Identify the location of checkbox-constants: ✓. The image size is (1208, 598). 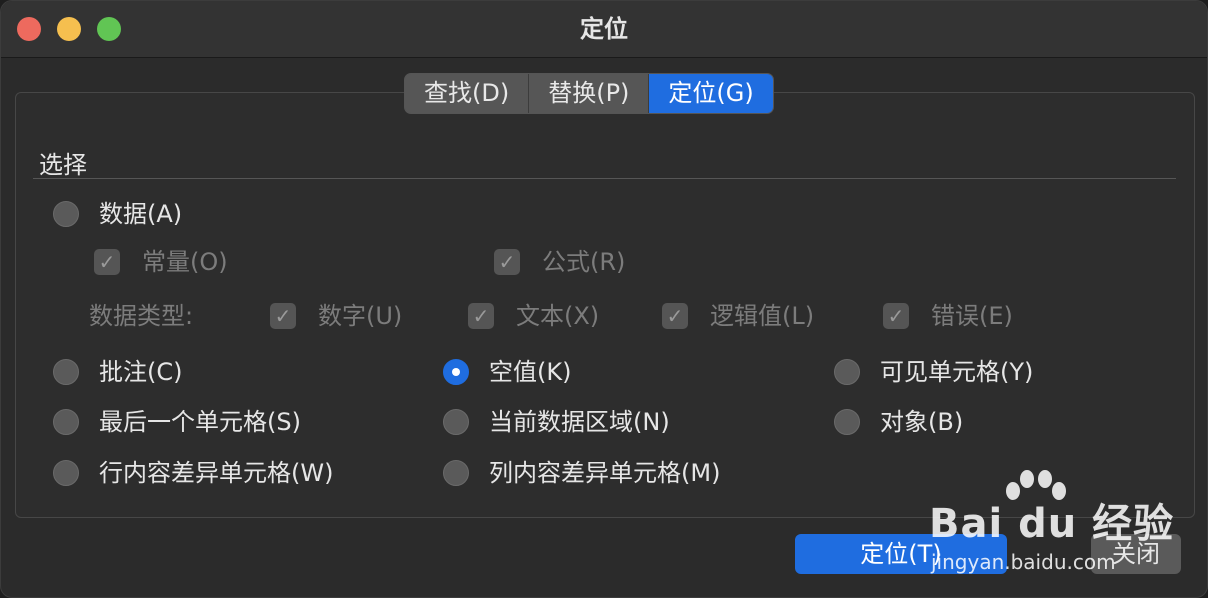
(107, 262).